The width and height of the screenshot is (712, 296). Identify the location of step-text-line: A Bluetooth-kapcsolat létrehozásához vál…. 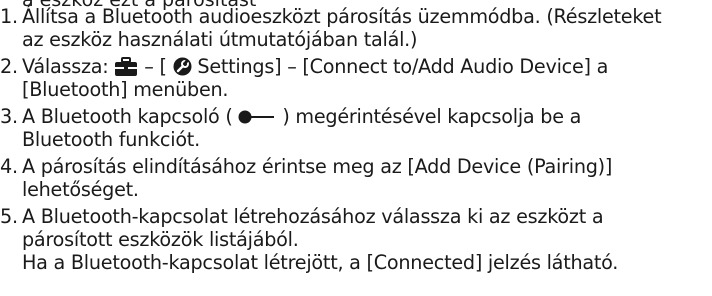
(313, 216).